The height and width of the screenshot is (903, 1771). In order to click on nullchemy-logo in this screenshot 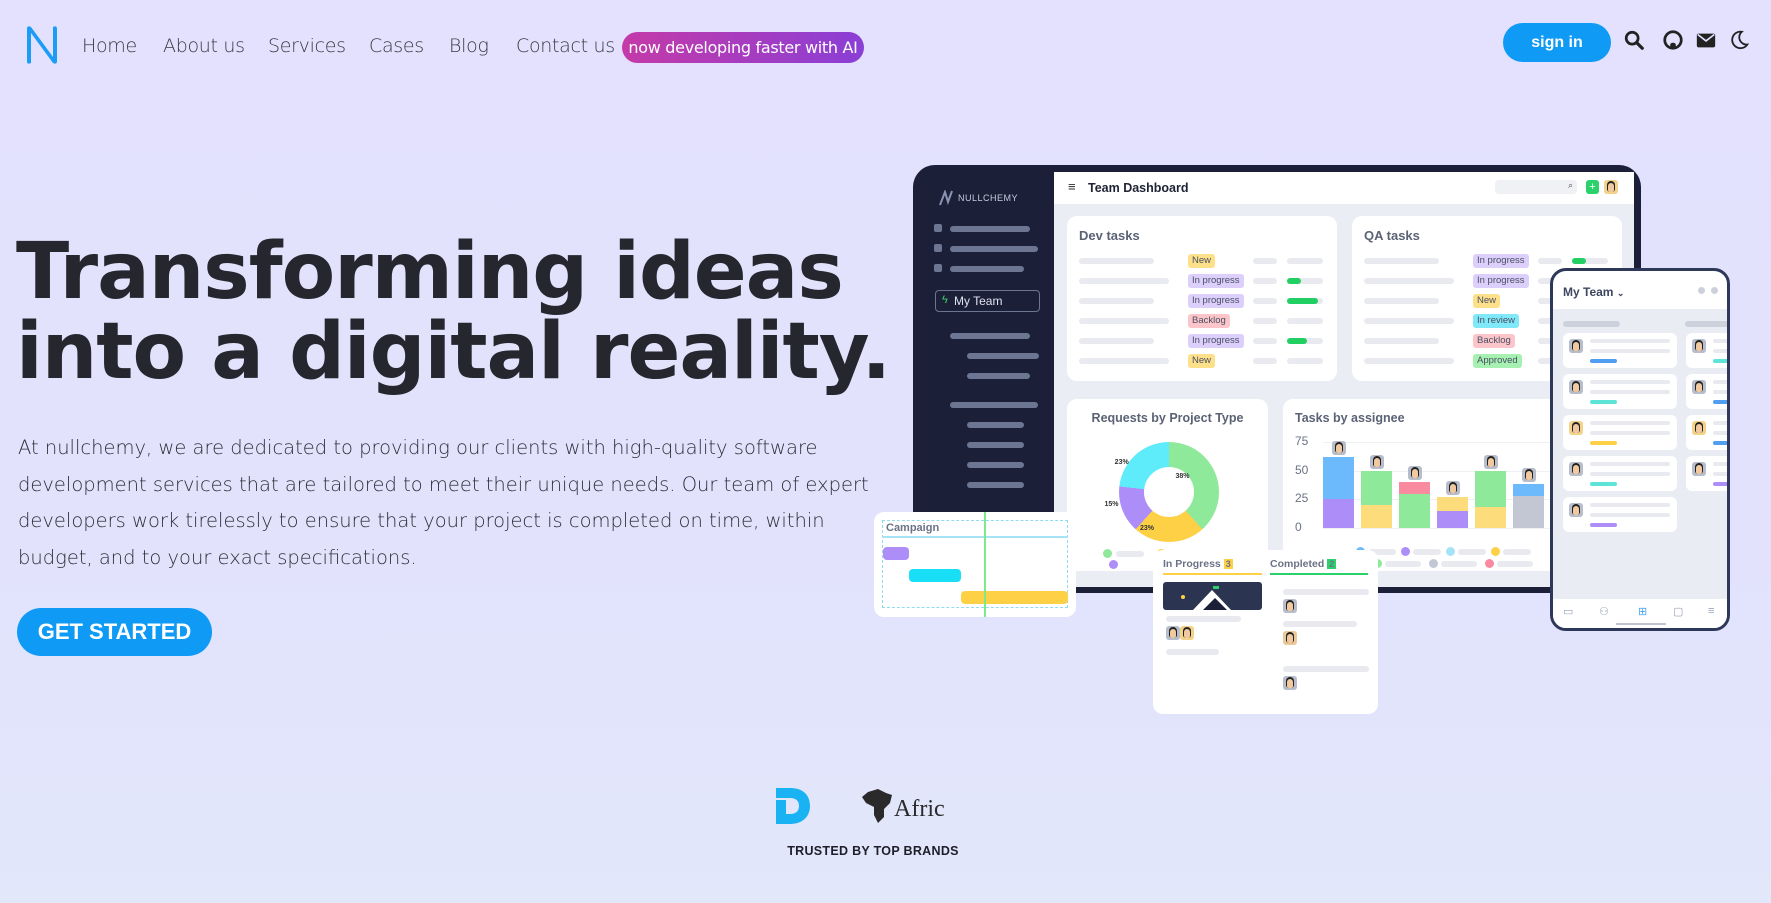, I will do `click(42, 45)`.